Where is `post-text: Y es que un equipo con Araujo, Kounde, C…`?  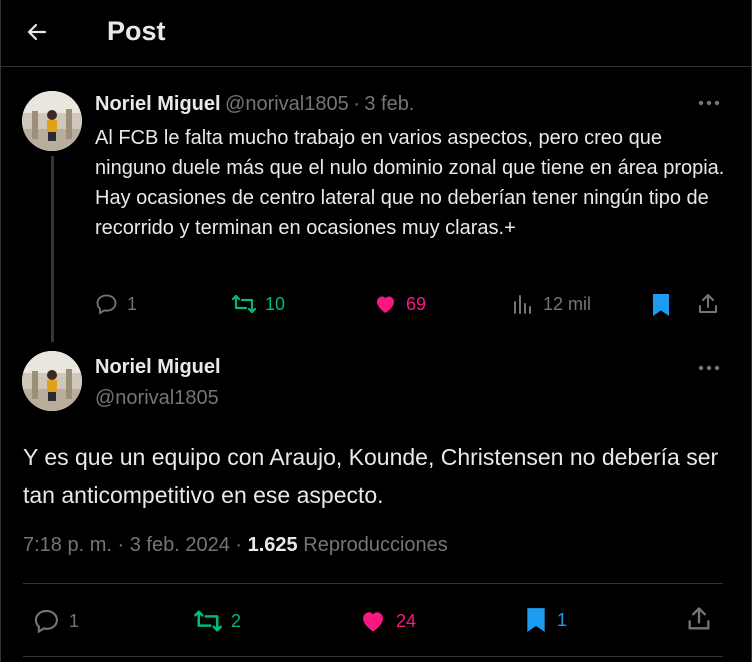 post-text: Y es que un equipo con Araujo, Kounde, C… is located at coordinates (371, 476).